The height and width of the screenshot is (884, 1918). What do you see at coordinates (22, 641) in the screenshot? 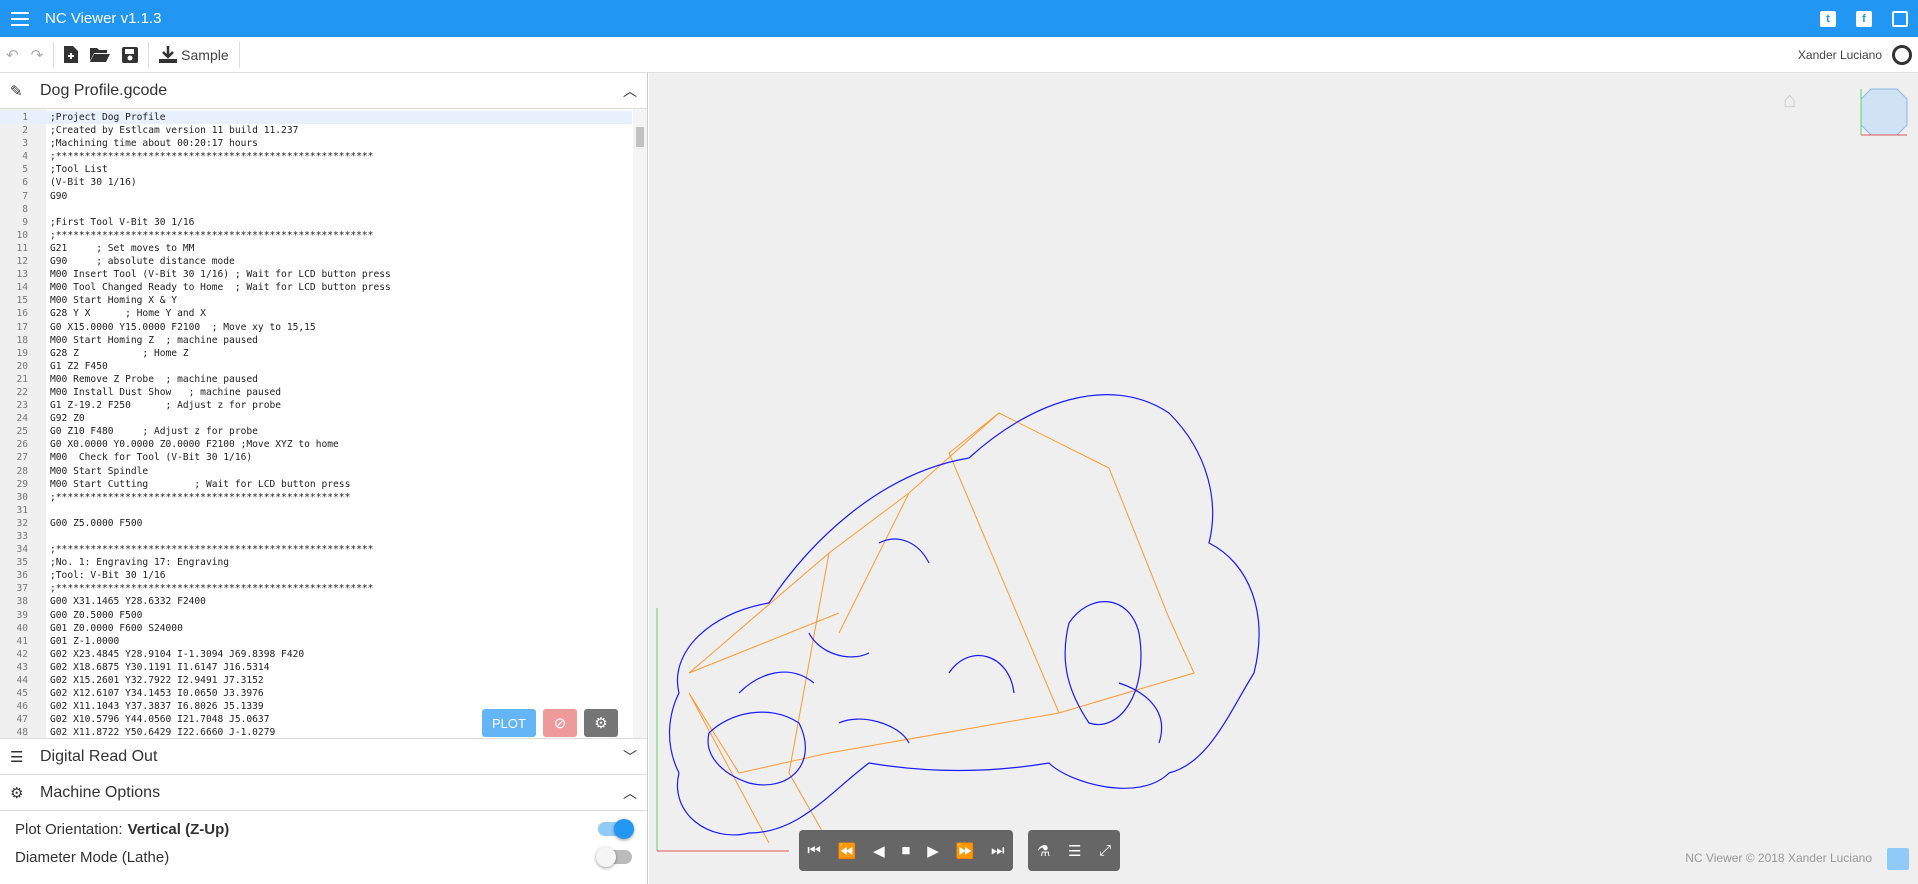
I see `line-number: 41` at bounding box center [22, 641].